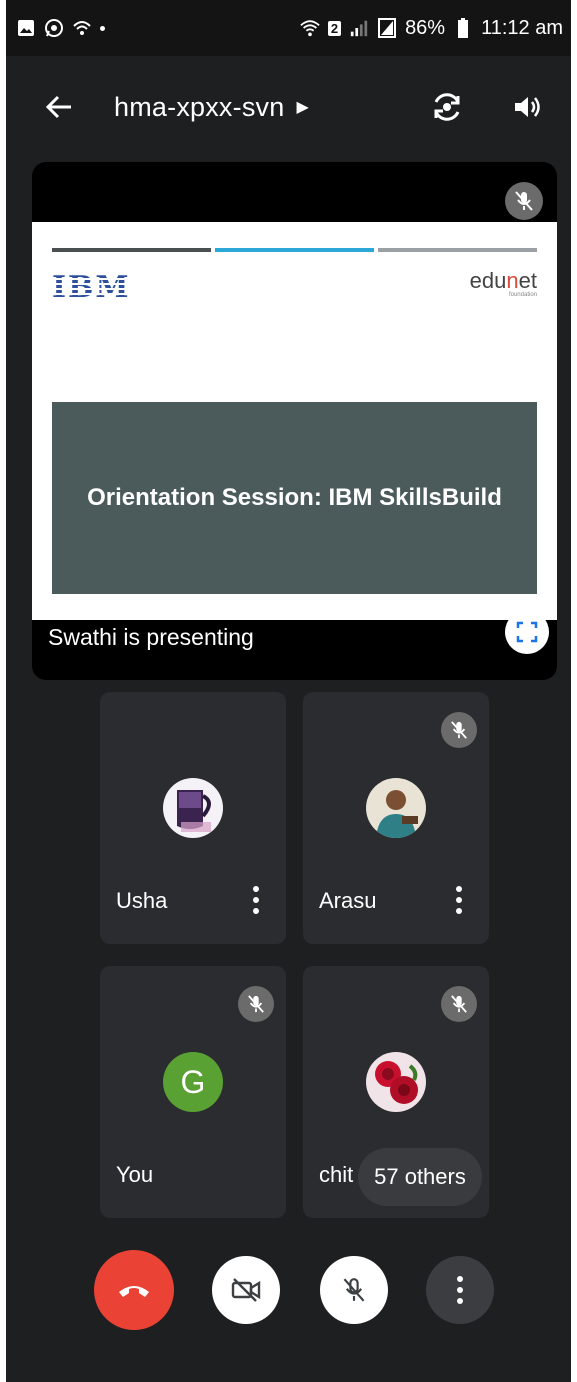  I want to click on more-options-button, so click(460, 1290).